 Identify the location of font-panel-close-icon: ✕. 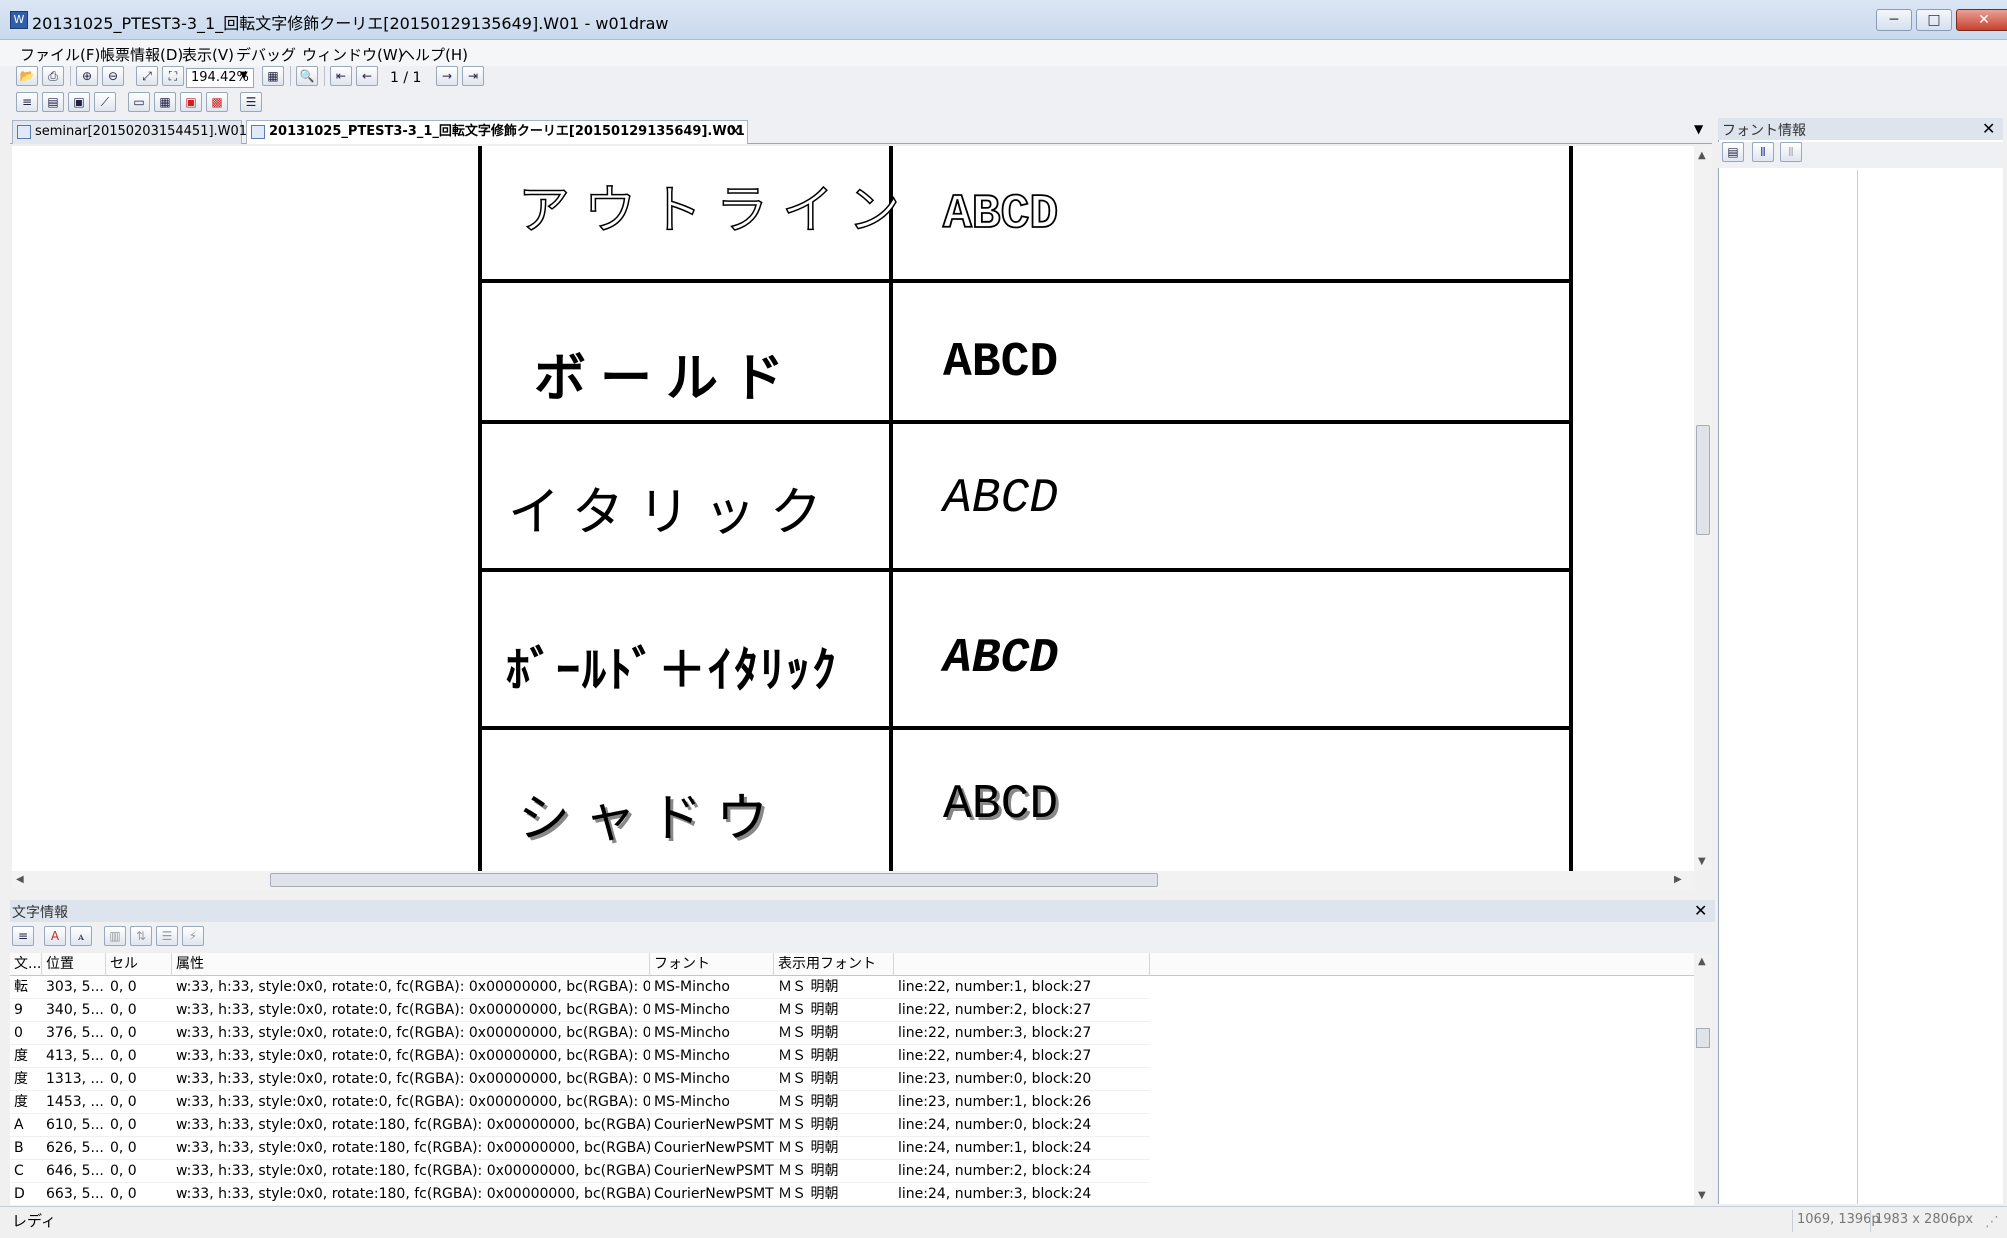
(1988, 128).